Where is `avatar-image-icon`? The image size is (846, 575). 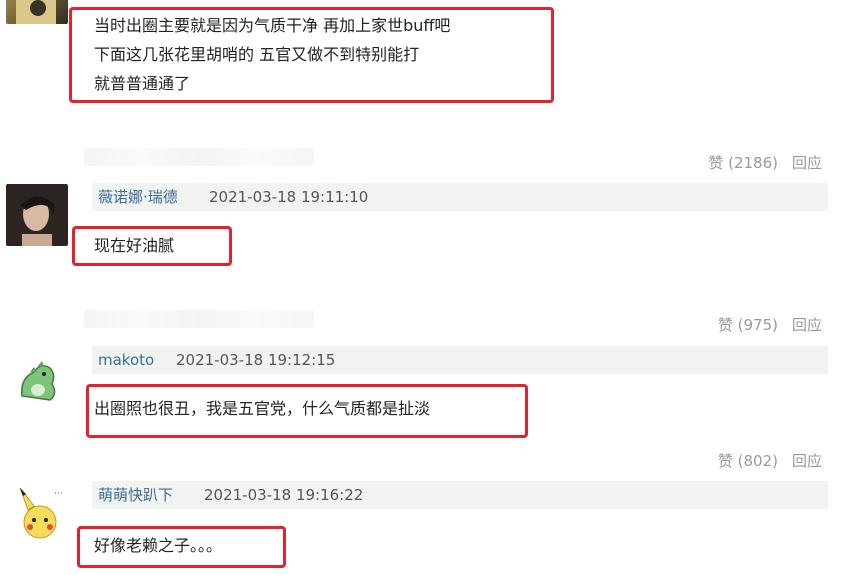
avatar-image-icon is located at coordinates (36, 12).